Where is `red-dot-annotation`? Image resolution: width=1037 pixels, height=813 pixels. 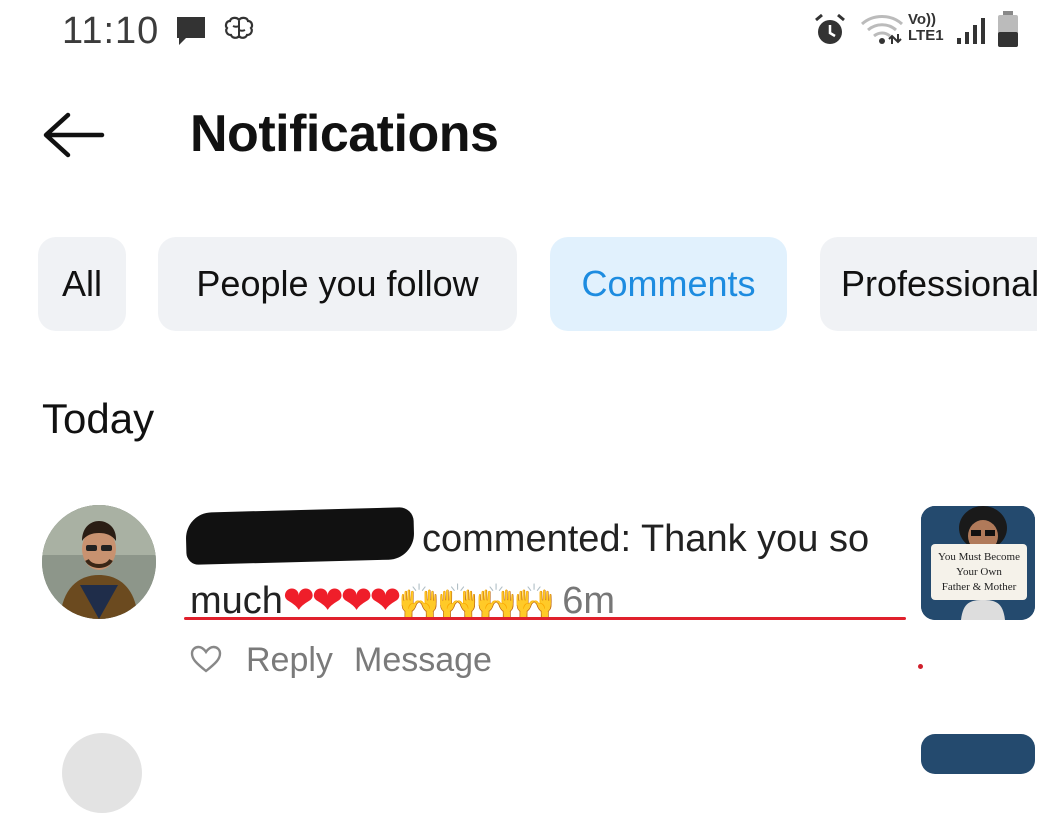 red-dot-annotation is located at coordinates (920, 666).